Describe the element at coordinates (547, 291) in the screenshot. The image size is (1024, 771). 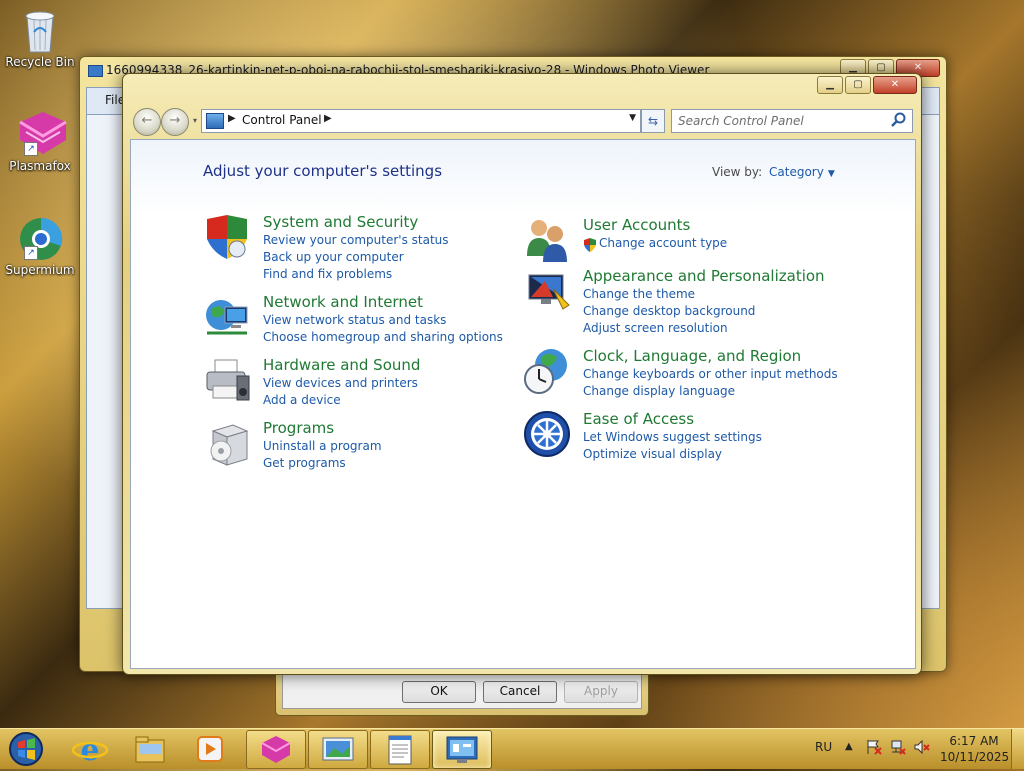
I see `monitor-palette-icon` at that location.